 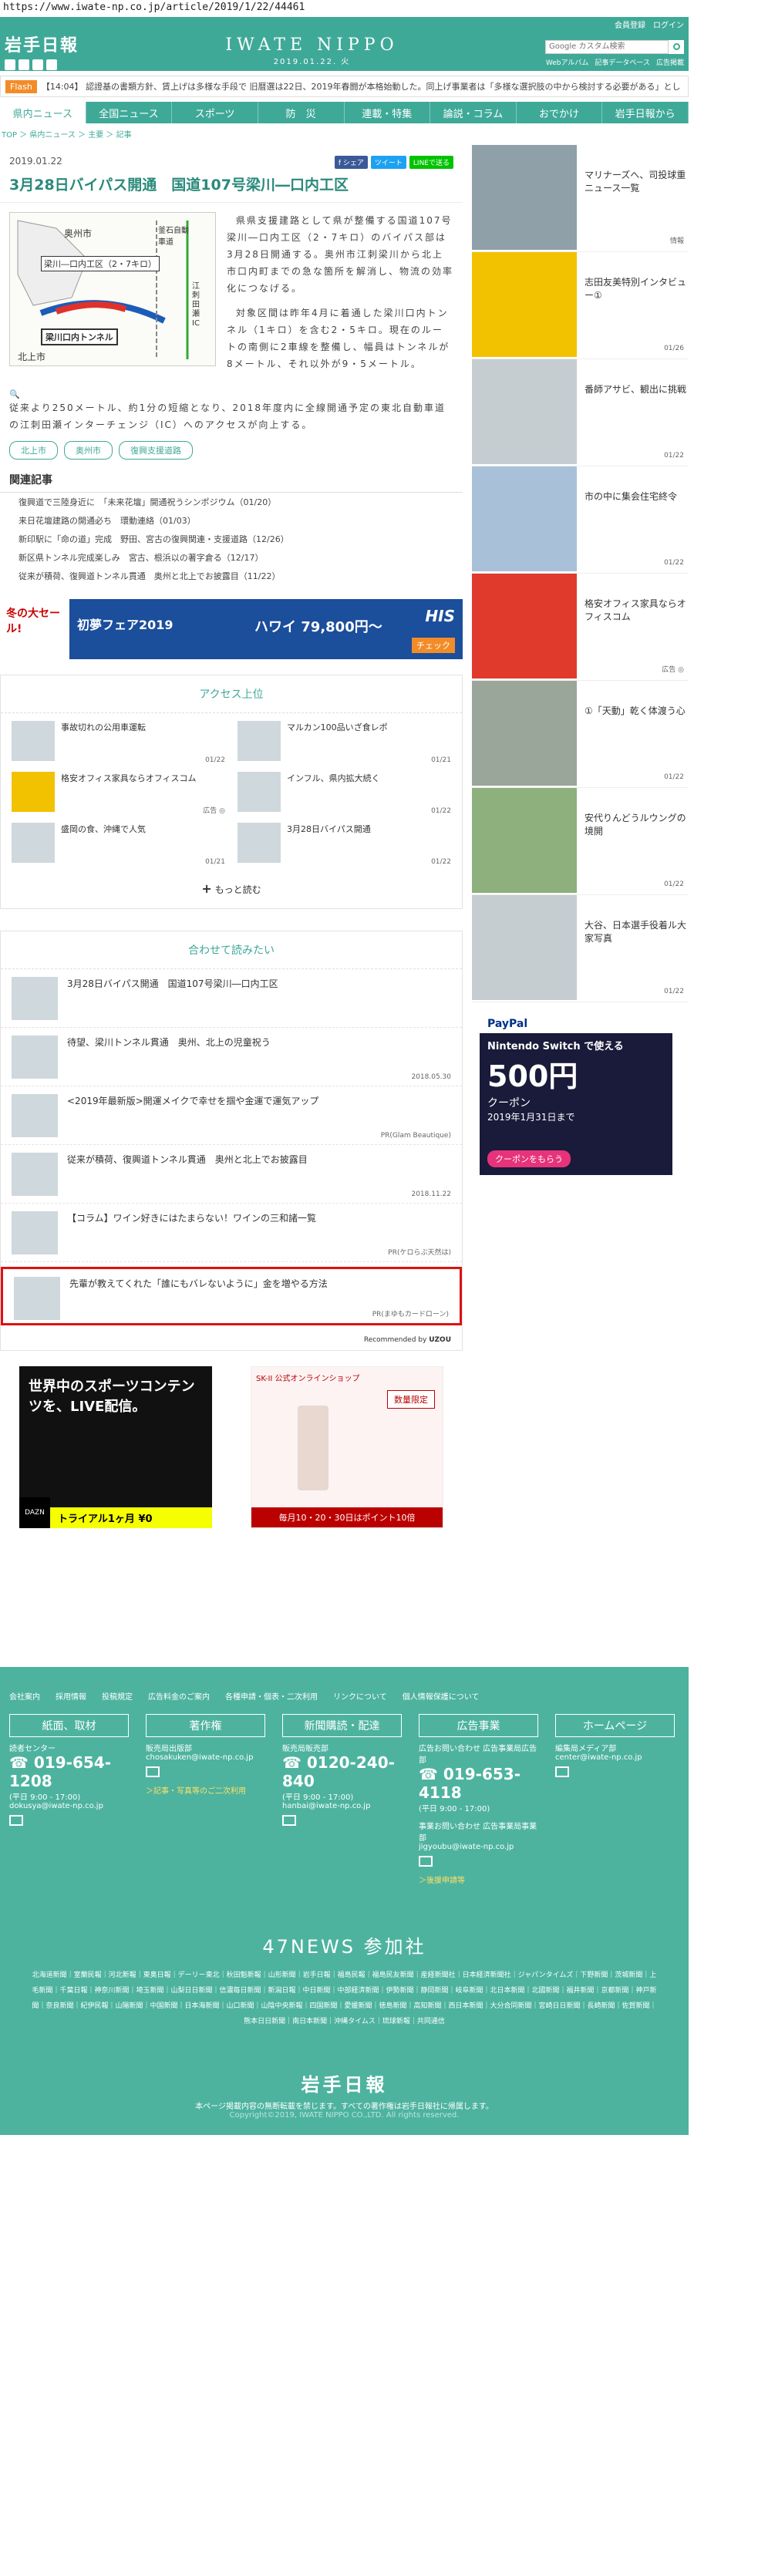 I want to click on ranking-thumb, so click(x=33, y=792).